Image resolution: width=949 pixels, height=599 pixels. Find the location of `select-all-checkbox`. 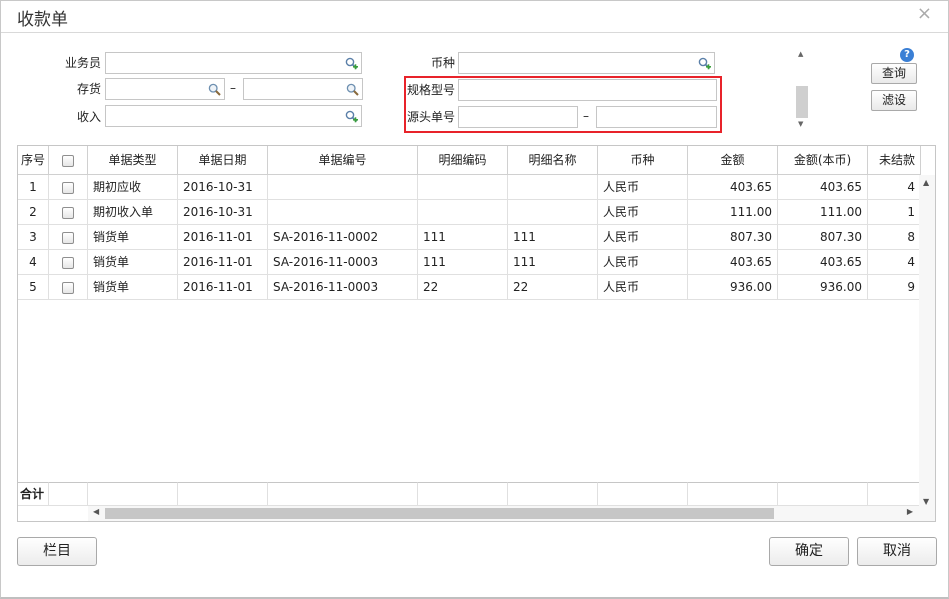

select-all-checkbox is located at coordinates (68, 160).